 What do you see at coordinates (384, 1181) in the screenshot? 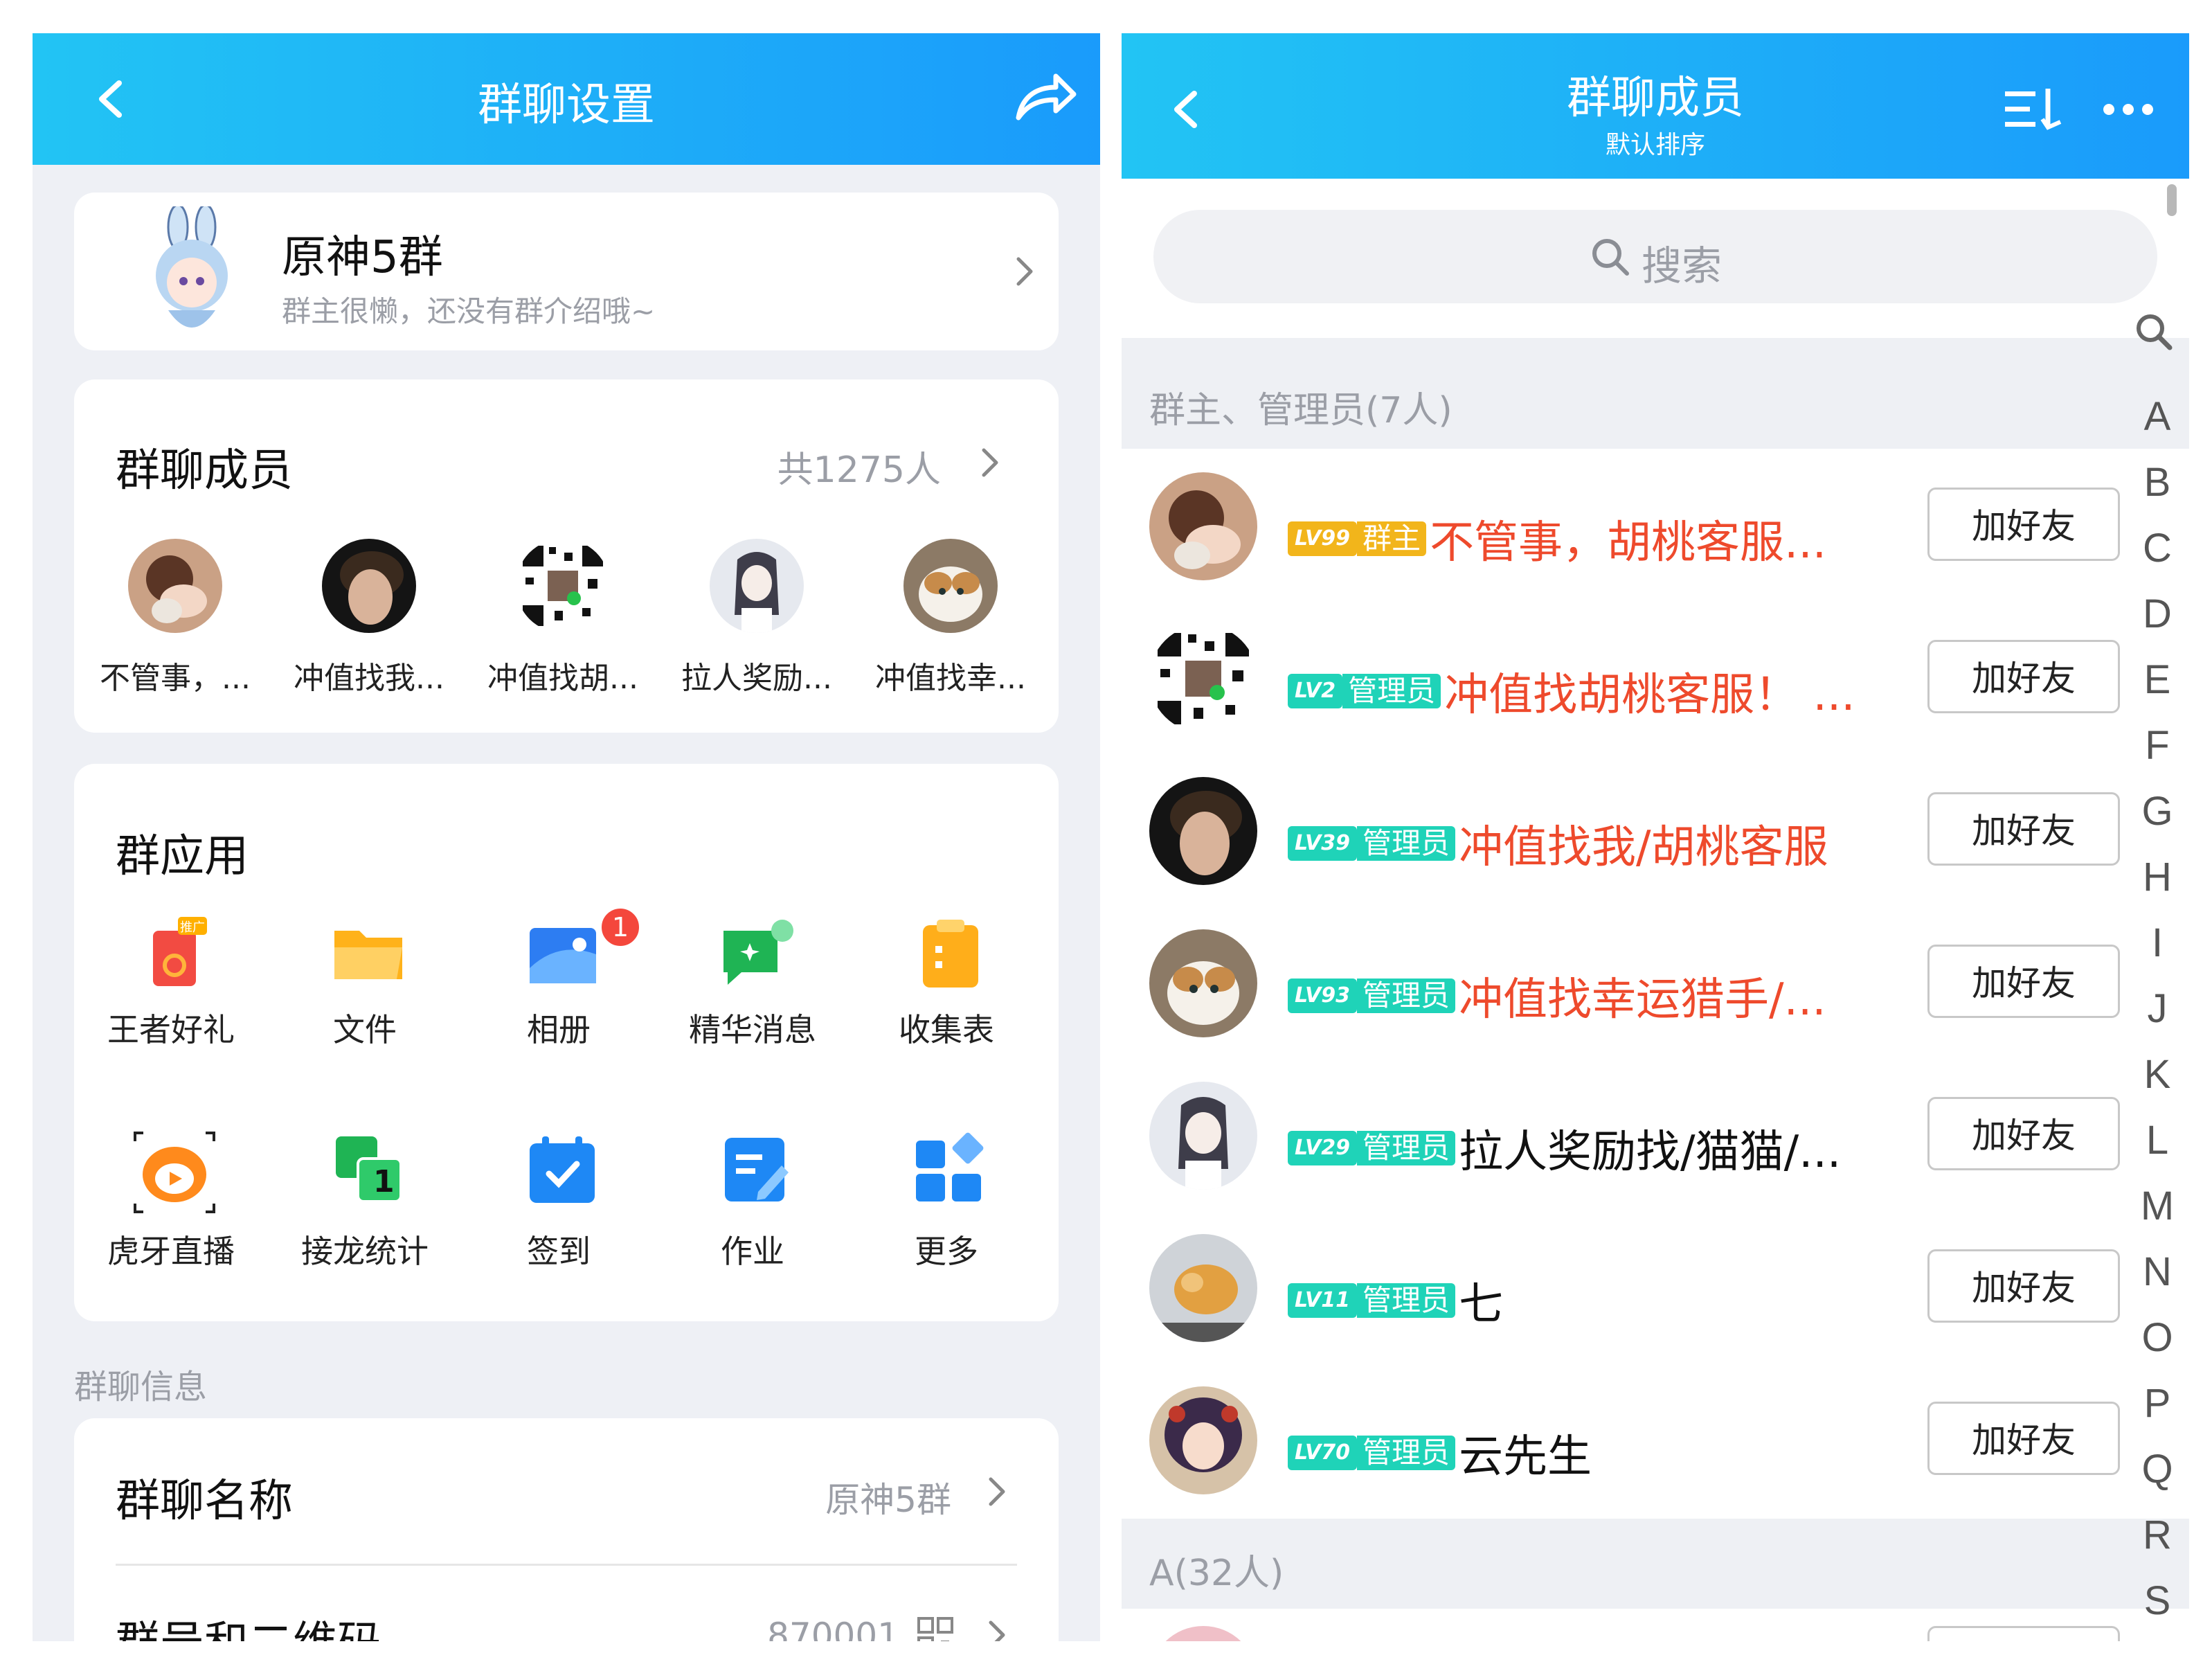
I see `svg-text: 1` at bounding box center [384, 1181].